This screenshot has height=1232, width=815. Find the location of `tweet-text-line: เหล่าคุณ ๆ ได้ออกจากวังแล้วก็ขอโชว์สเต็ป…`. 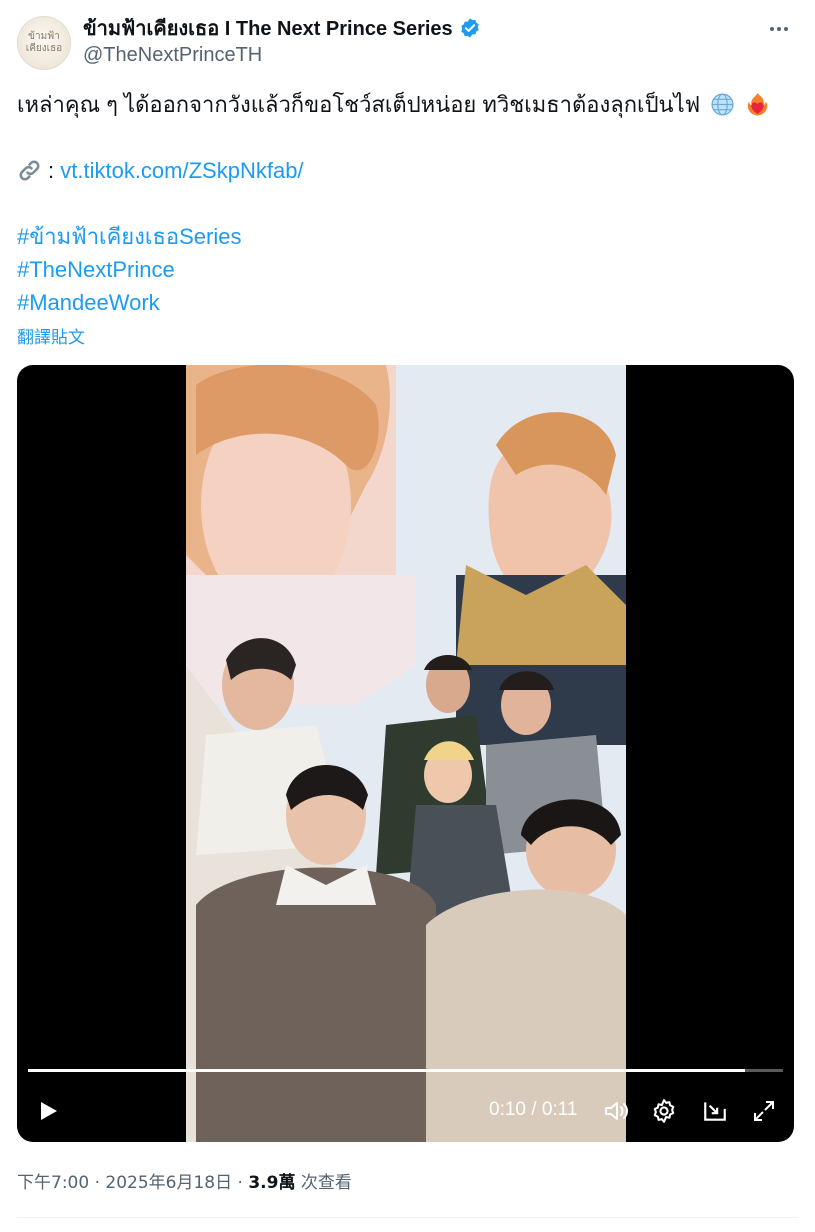

tweet-text-line: เหล่าคุณ ๆ ได้ออกจากวังแล้วก็ขอโชว์สเต็ป… is located at coordinates (407, 104).